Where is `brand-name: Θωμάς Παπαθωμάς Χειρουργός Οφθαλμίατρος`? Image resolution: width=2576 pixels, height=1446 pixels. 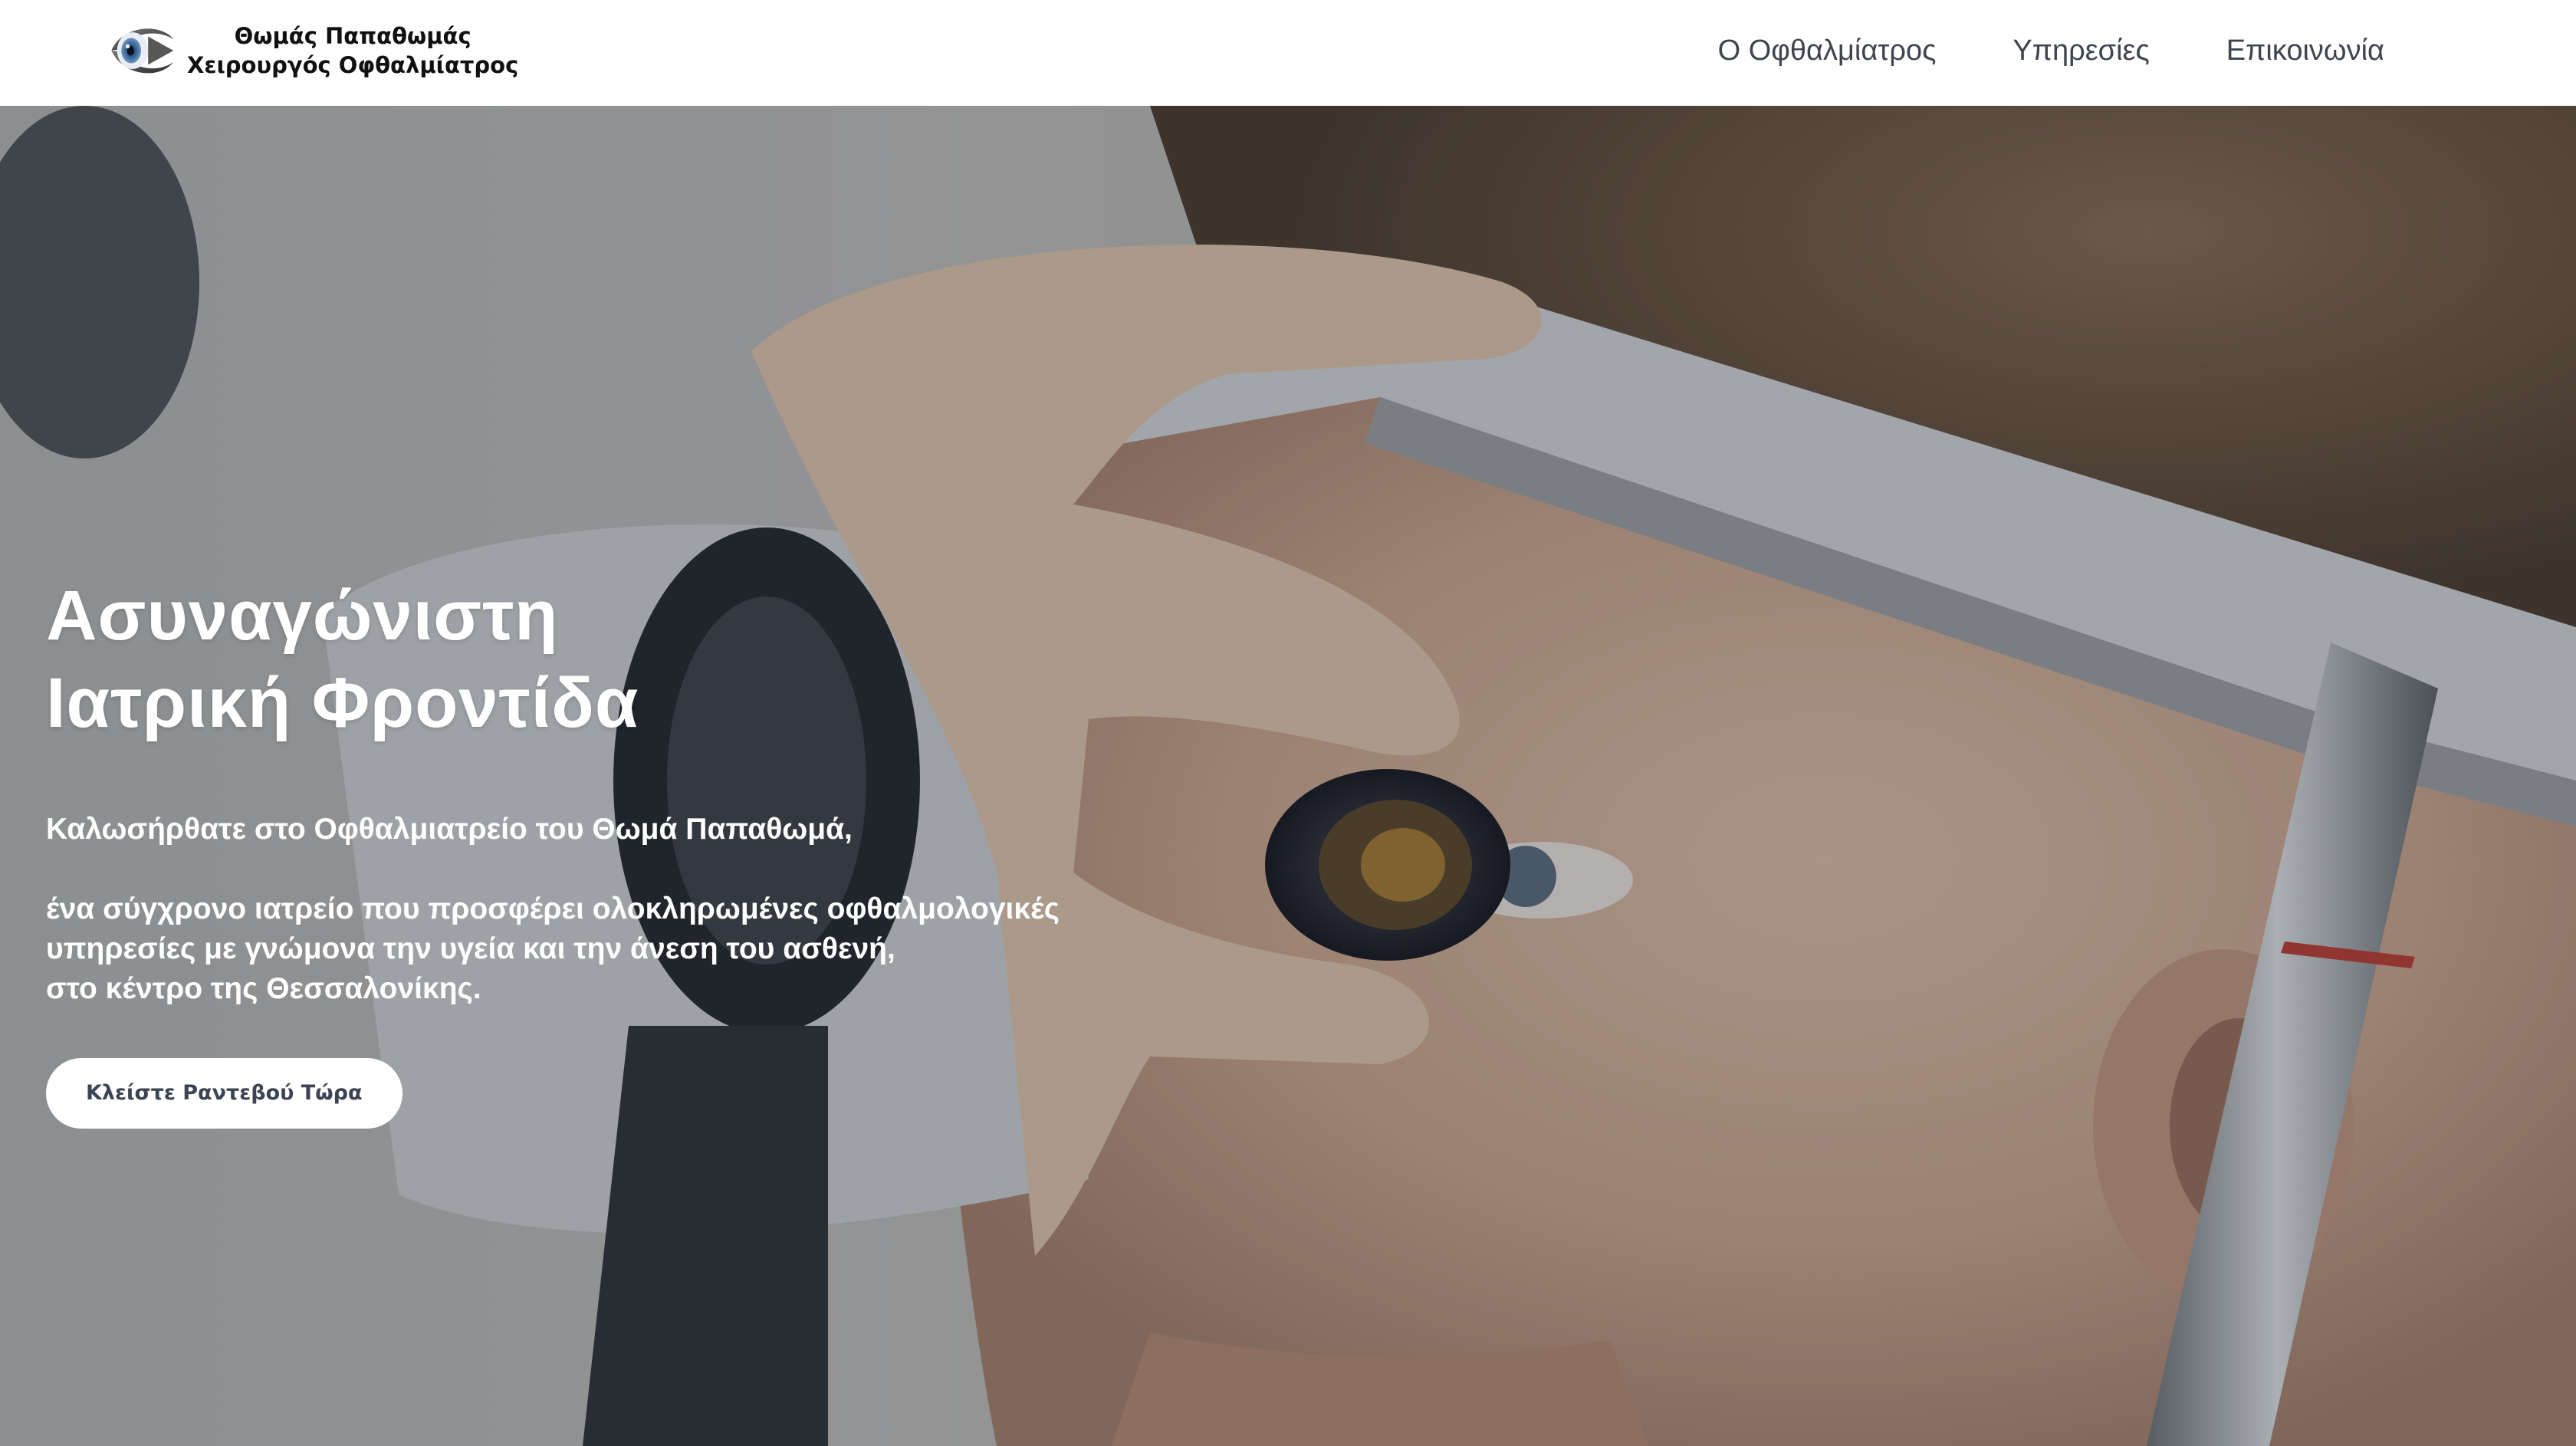
brand-name: Θωμάς Παπαθωμάς Χειρουργός Οφθαλμίατρος is located at coordinates (353, 50).